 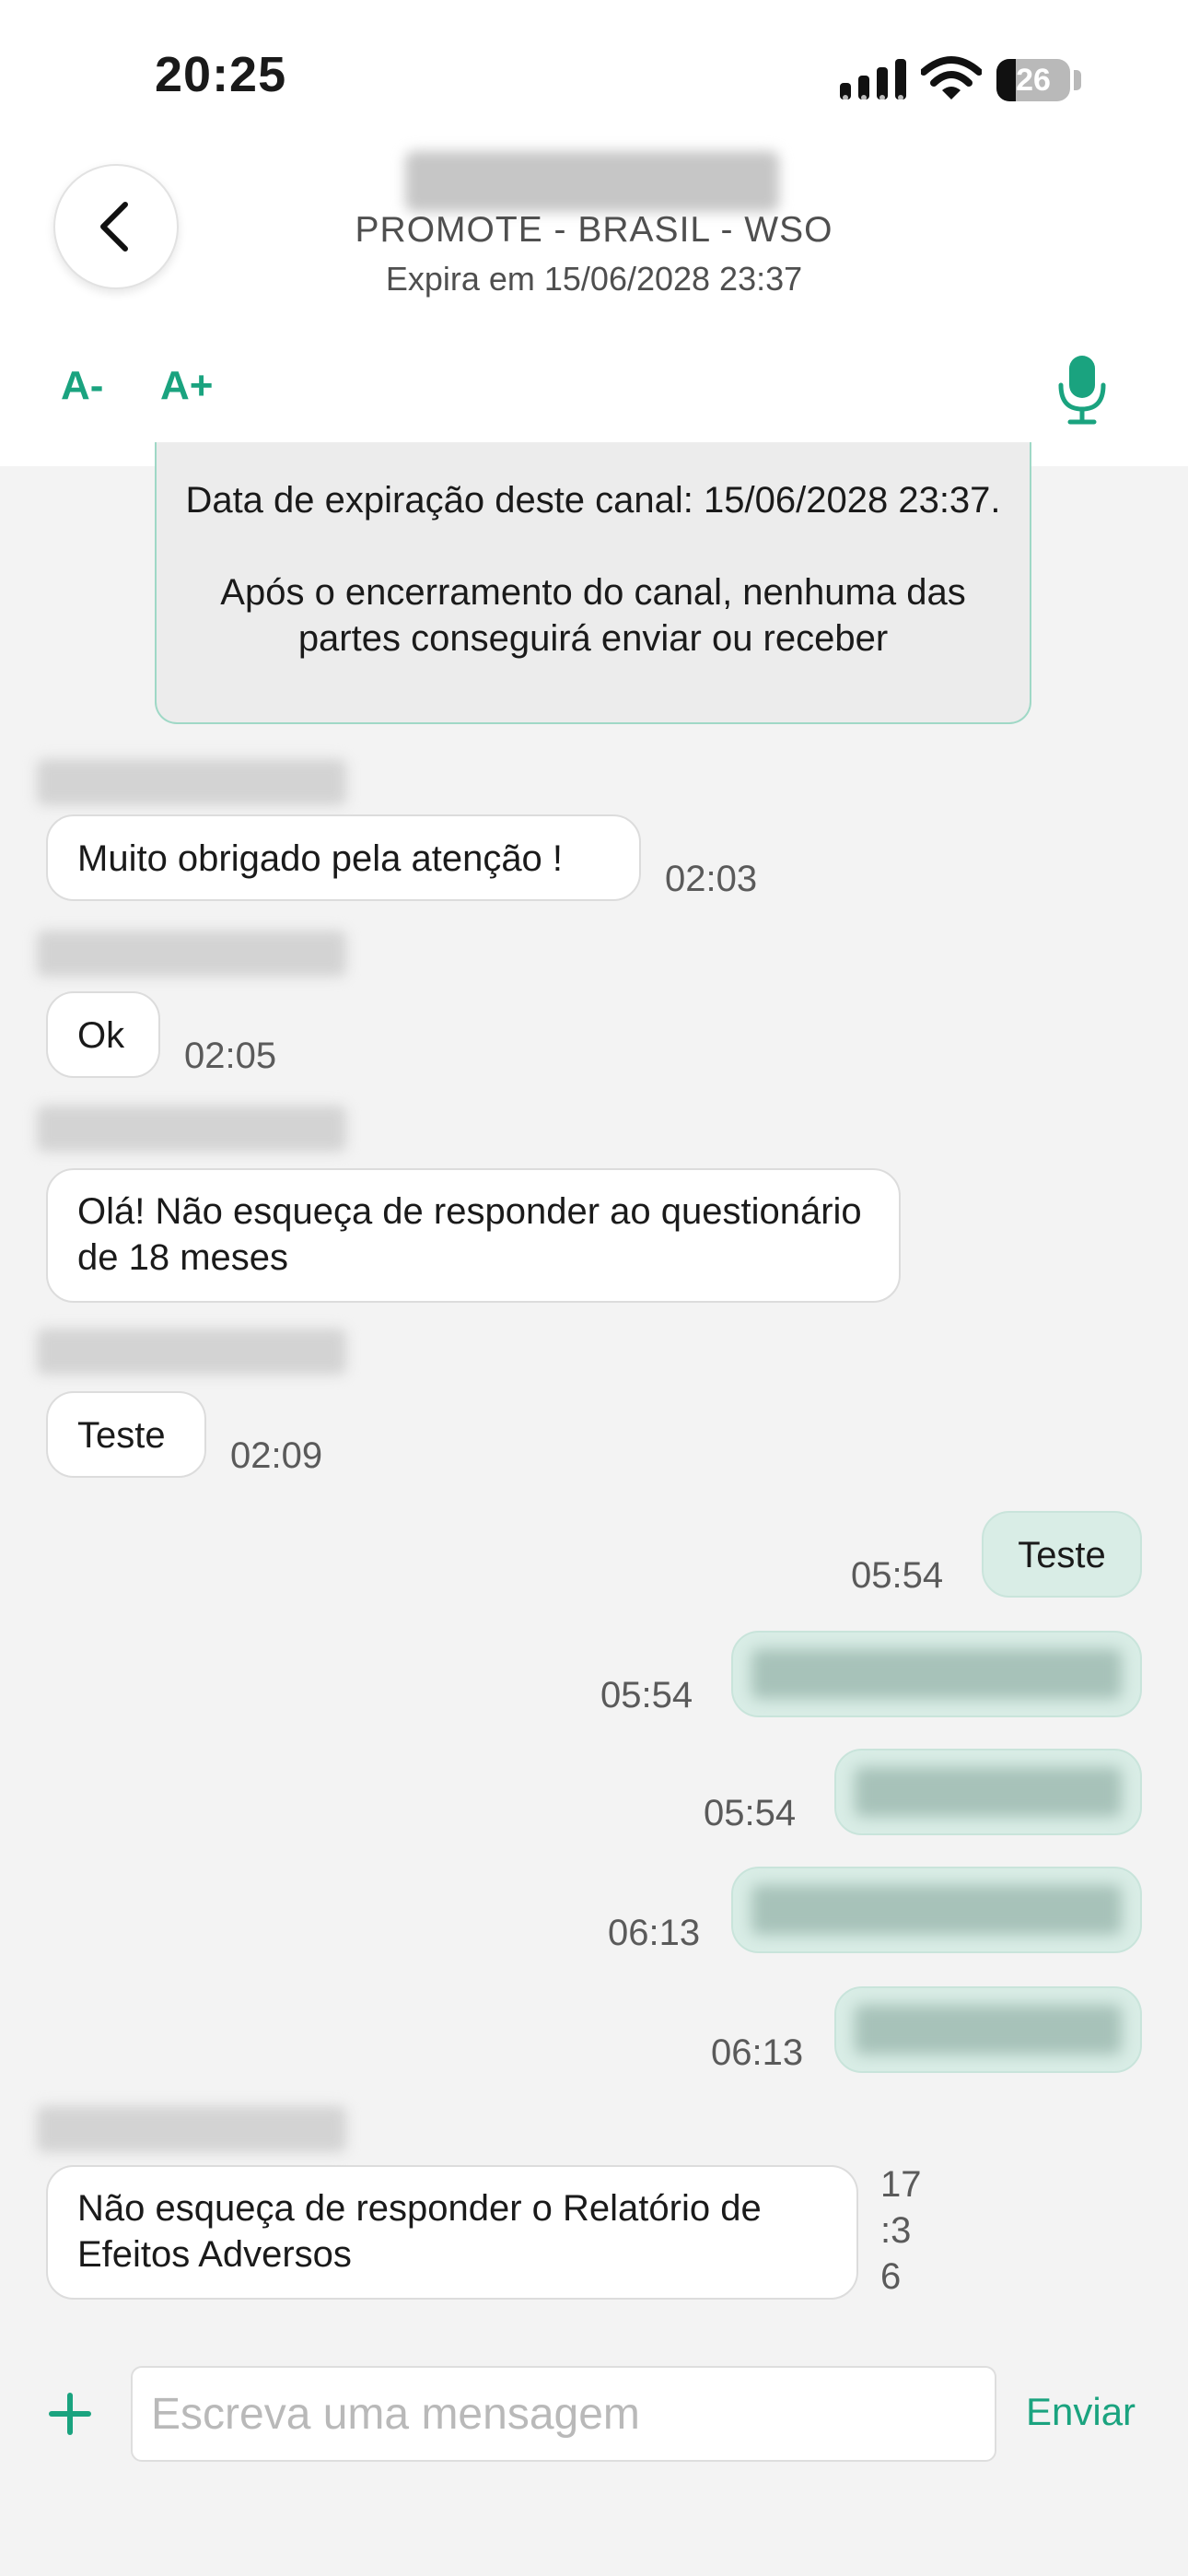 I want to click on message-time-line: 17, so click(x=901, y=2184).